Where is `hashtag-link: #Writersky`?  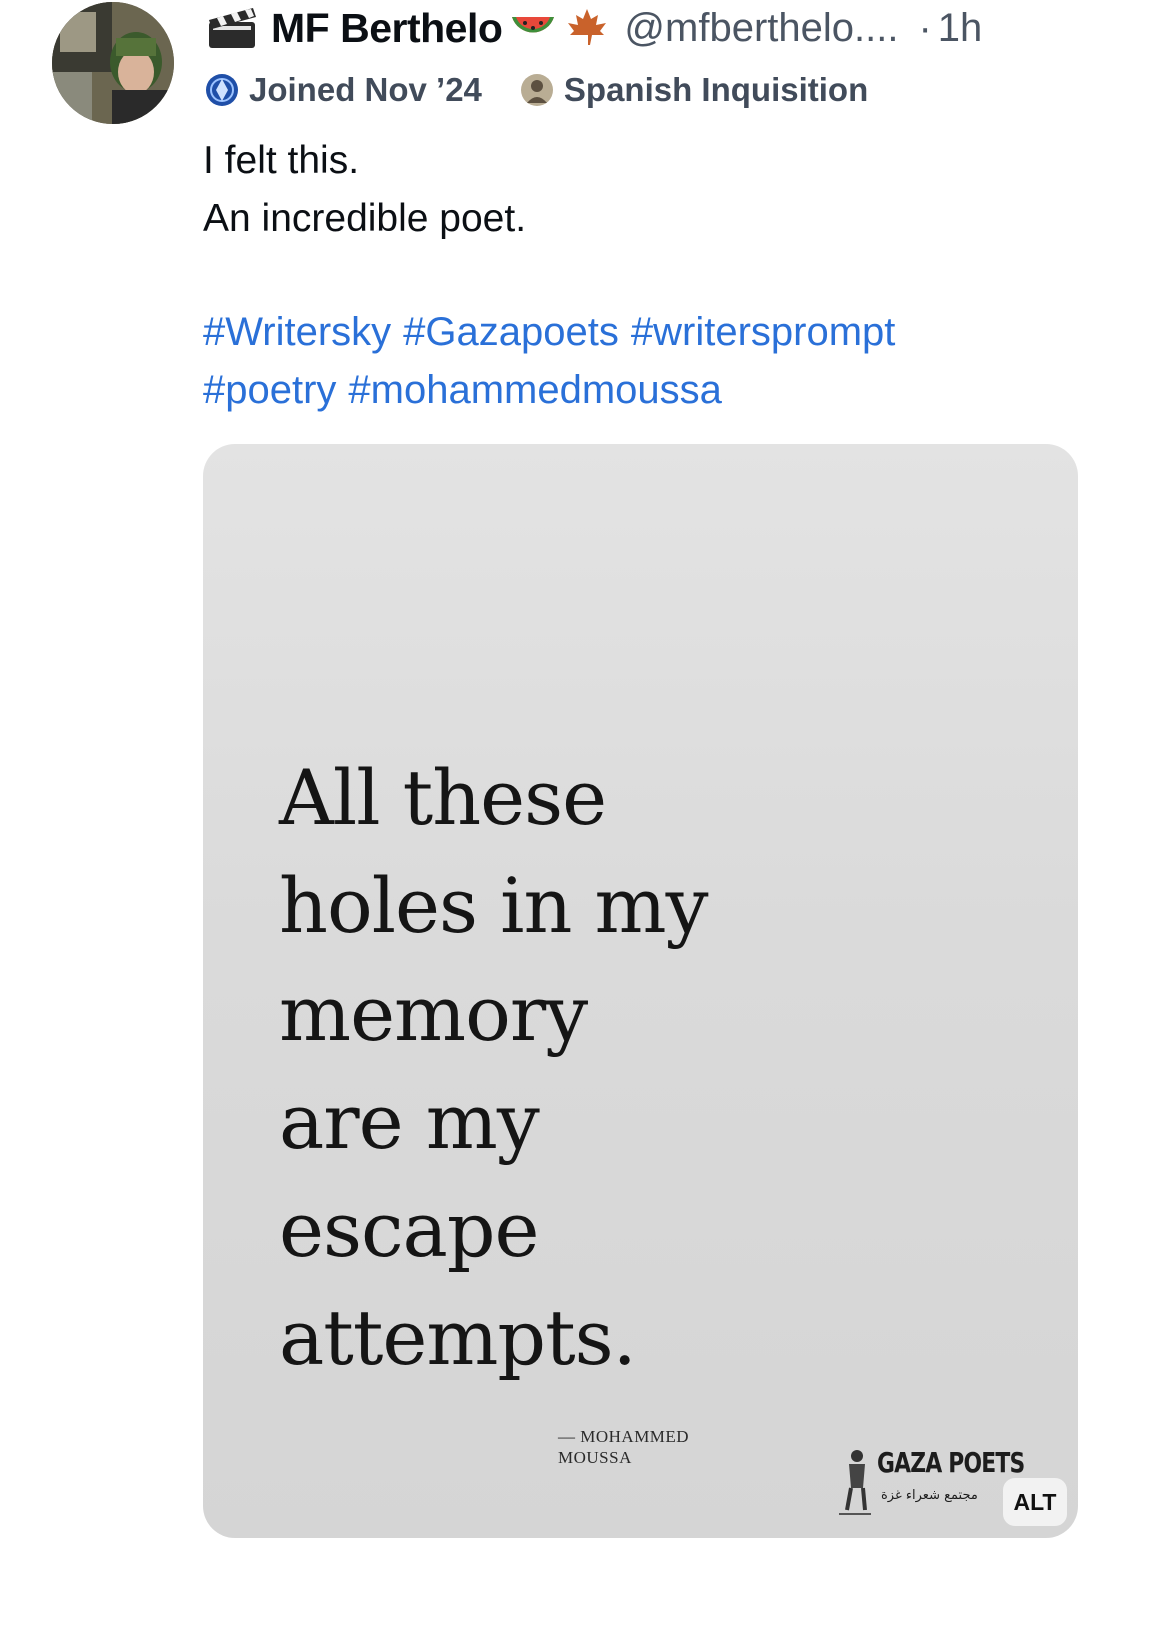
hashtag-link: #Writersky is located at coordinates (297, 332).